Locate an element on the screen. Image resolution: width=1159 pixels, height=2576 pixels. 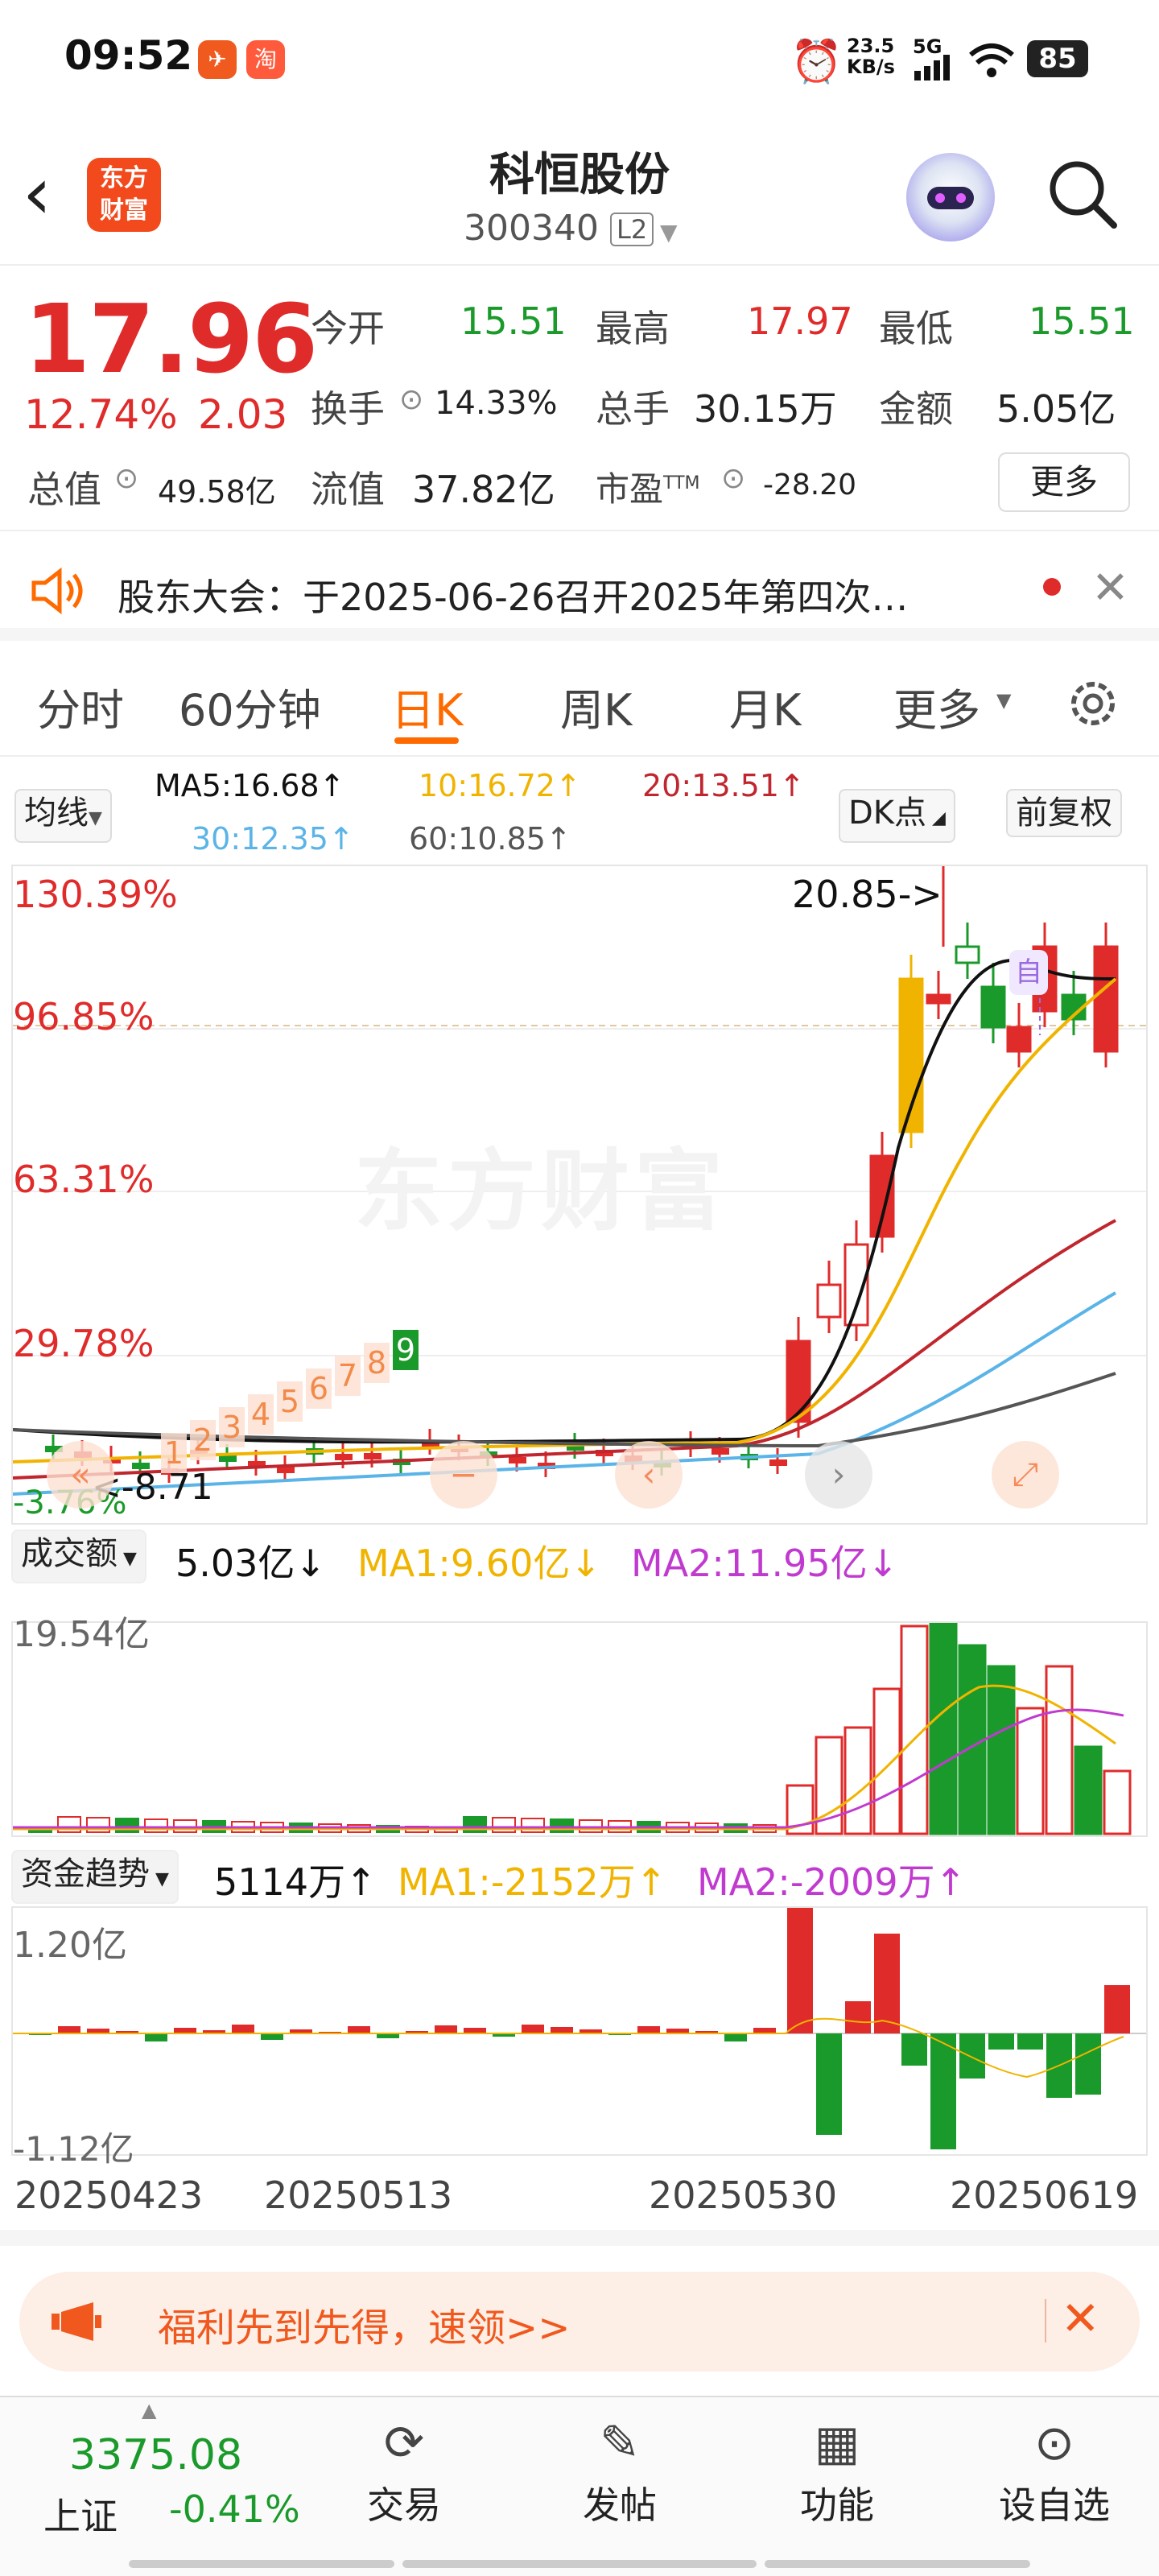
fund-flow-svg is located at coordinates (579, 2028).